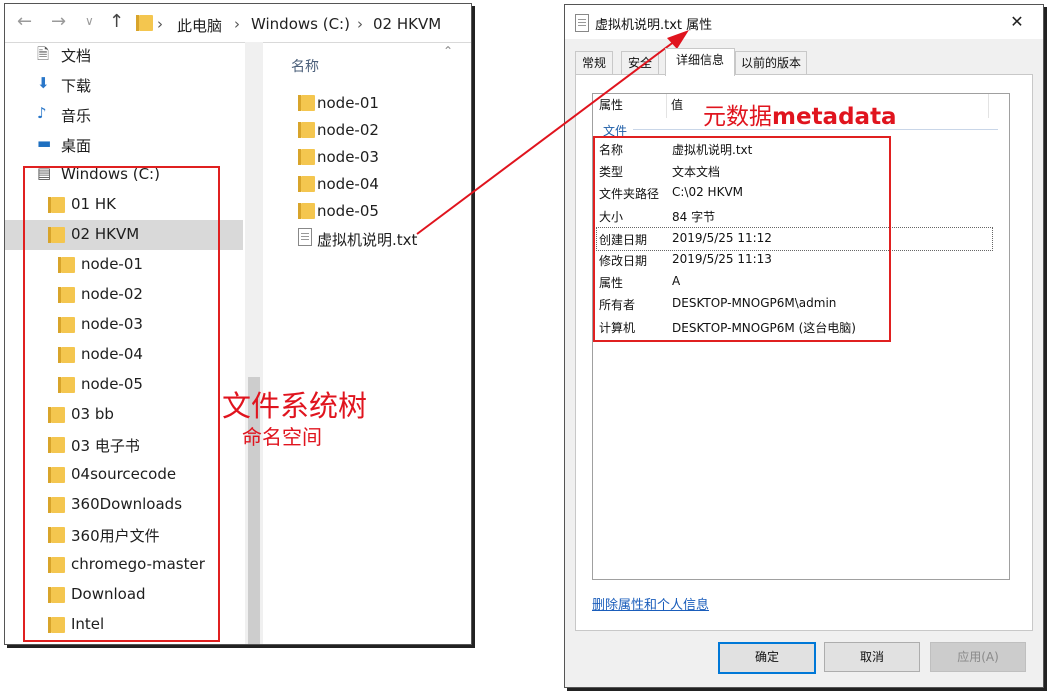  What do you see at coordinates (594, 62) in the screenshot?
I see `tab-general: 常规` at bounding box center [594, 62].